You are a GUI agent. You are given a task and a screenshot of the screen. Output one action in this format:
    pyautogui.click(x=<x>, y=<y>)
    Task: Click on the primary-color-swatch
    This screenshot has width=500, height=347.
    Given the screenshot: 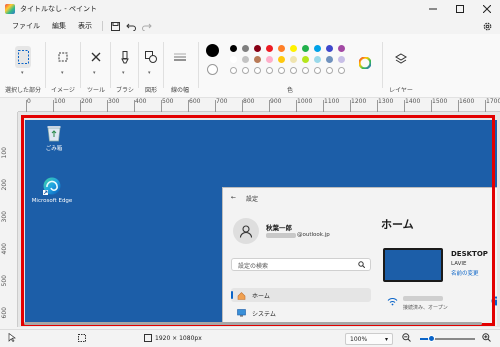 What is the action you would take?
    pyautogui.click(x=212, y=50)
    